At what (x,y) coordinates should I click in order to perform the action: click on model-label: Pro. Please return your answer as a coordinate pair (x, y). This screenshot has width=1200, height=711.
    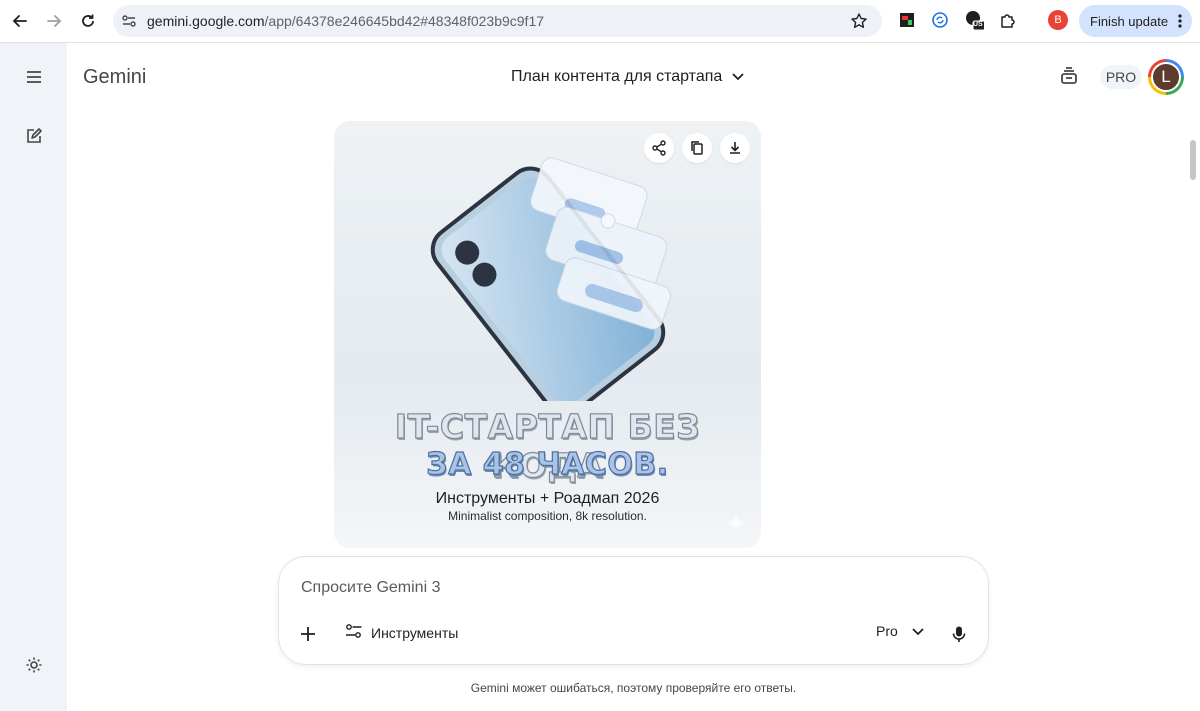
    Looking at the image, I should click on (887, 631).